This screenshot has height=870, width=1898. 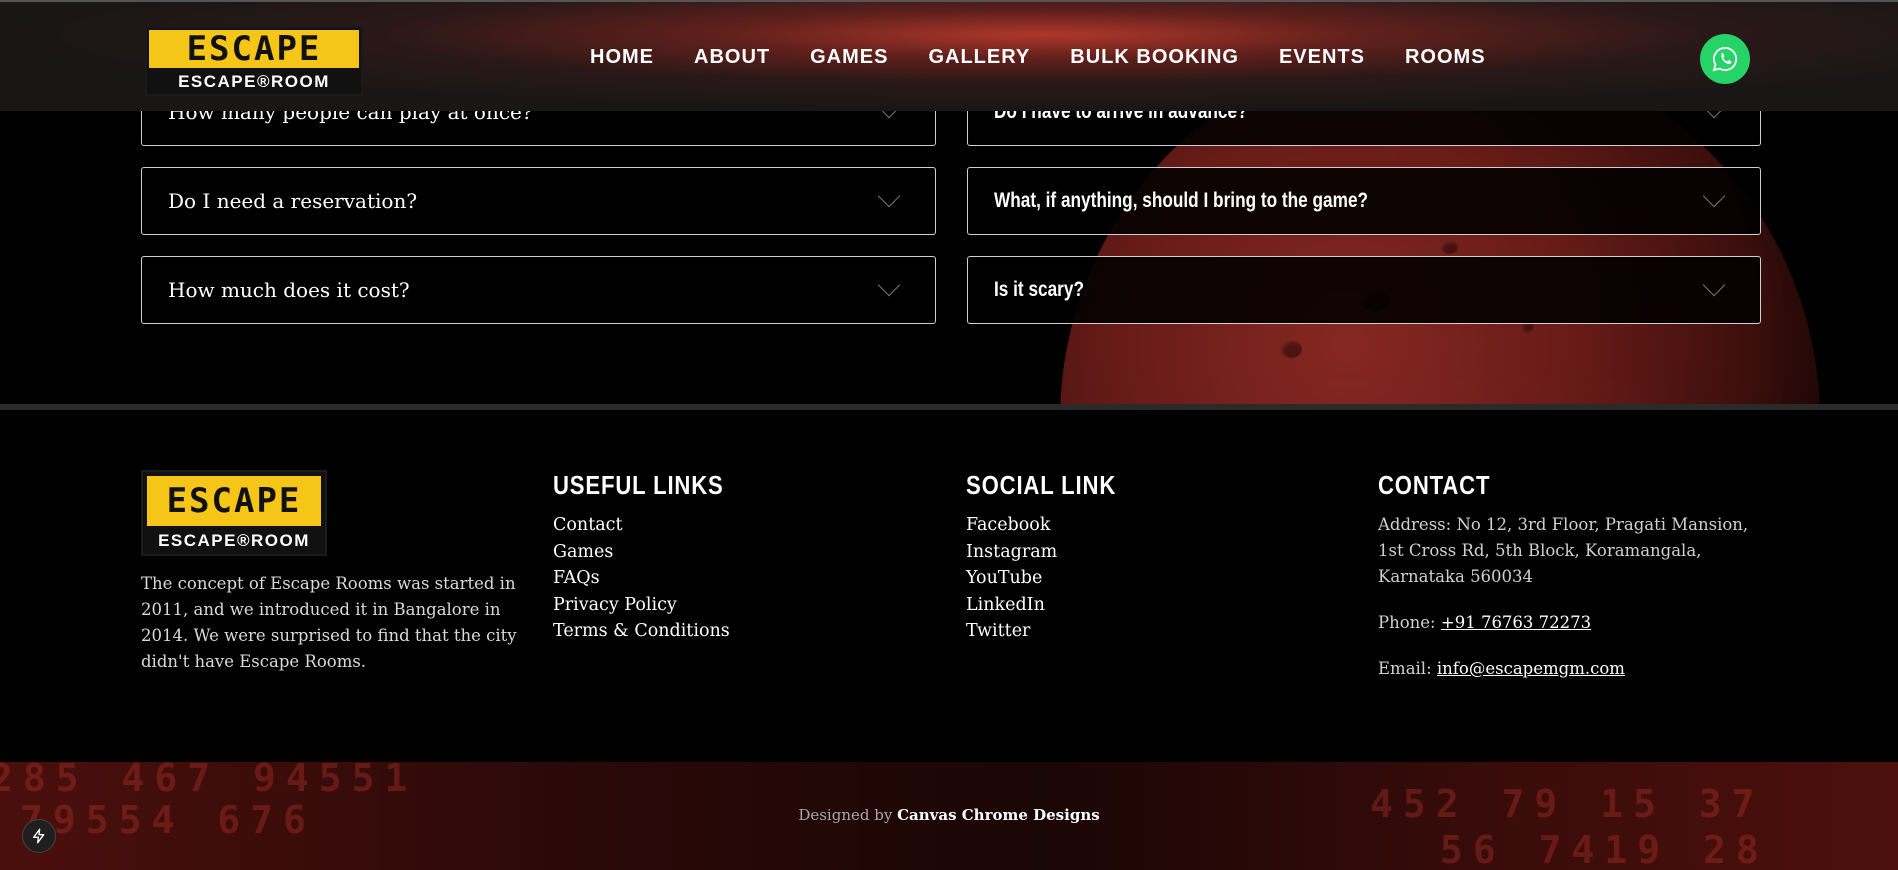 I want to click on footer-link-faqs: FAQs, so click(x=641, y=578).